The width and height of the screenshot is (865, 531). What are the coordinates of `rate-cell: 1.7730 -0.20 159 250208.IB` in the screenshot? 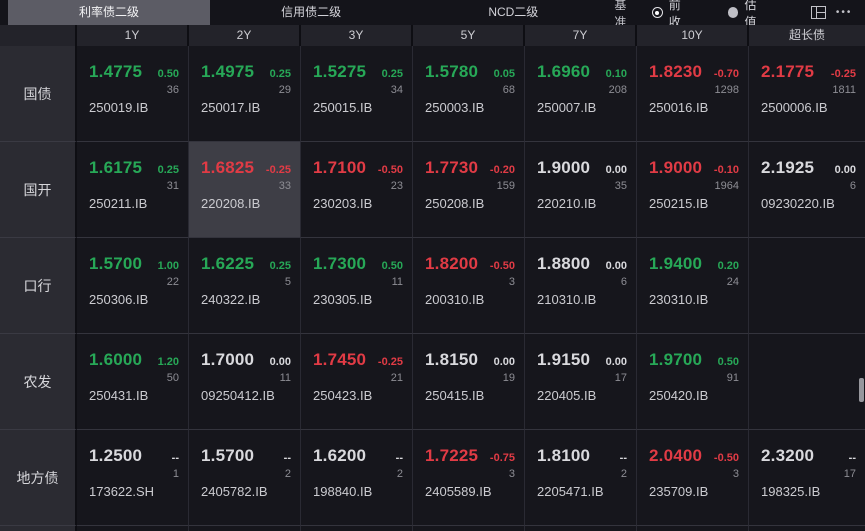 It's located at (469, 190).